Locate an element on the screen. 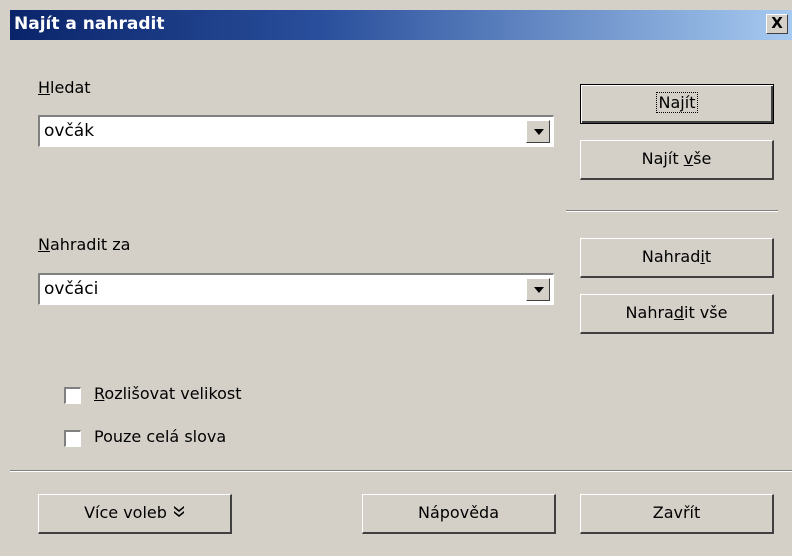 This screenshot has width=792, height=556. replace-combobox: ovčáci is located at coordinates (296, 289).